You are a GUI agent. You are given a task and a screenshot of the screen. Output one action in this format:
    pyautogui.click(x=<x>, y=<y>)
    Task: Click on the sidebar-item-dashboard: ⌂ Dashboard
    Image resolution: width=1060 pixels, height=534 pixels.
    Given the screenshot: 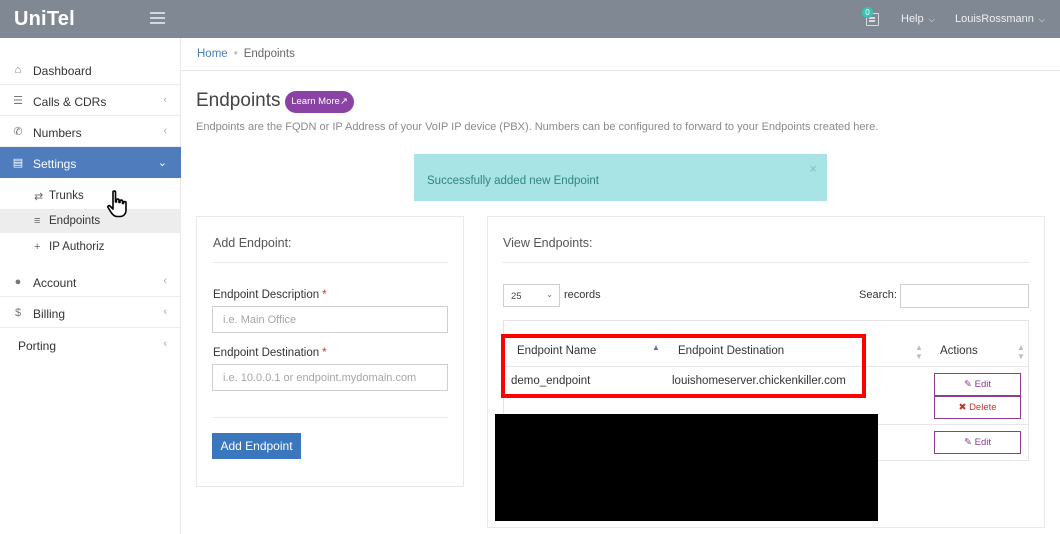 What is the action you would take?
    pyautogui.click(x=90, y=69)
    